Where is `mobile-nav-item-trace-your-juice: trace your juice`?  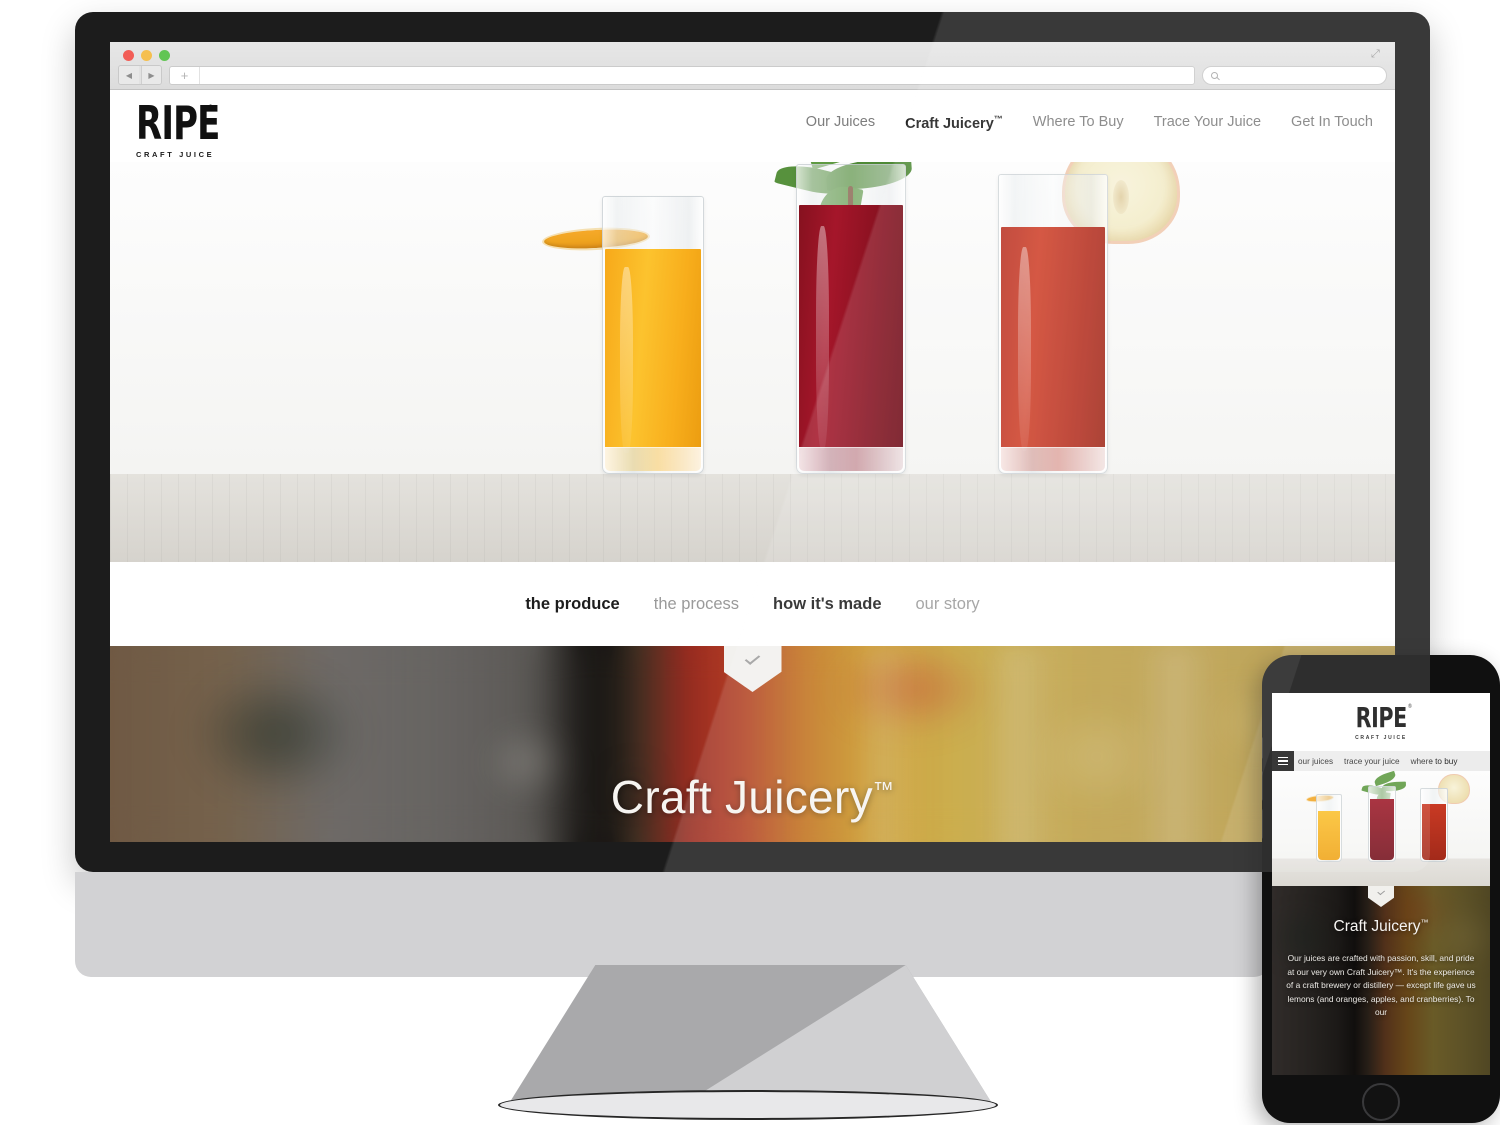 mobile-nav-item-trace-your-juice: trace your juice is located at coordinates (1372, 761).